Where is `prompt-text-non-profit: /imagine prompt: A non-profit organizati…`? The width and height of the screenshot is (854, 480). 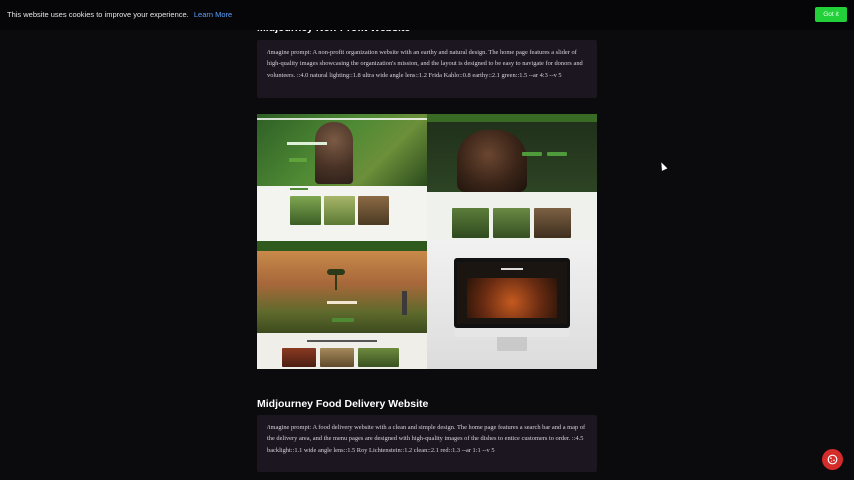 prompt-text-non-profit: /imagine prompt: A non-profit organizati… is located at coordinates (425, 64).